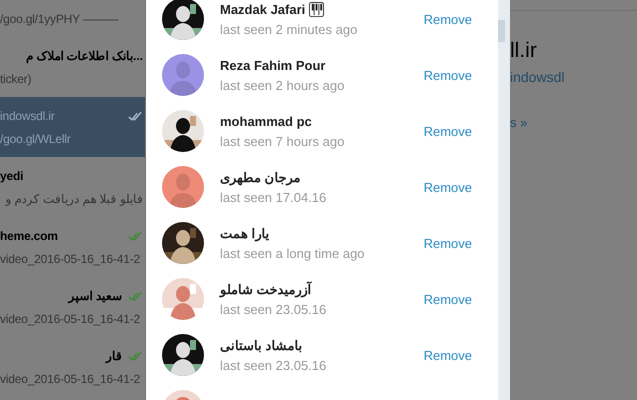 The height and width of the screenshot is (400, 637). Describe the element at coordinates (73, 199) in the screenshot. I see `message-preview: فایلو قبلا هم دریافت کردم و` at that location.